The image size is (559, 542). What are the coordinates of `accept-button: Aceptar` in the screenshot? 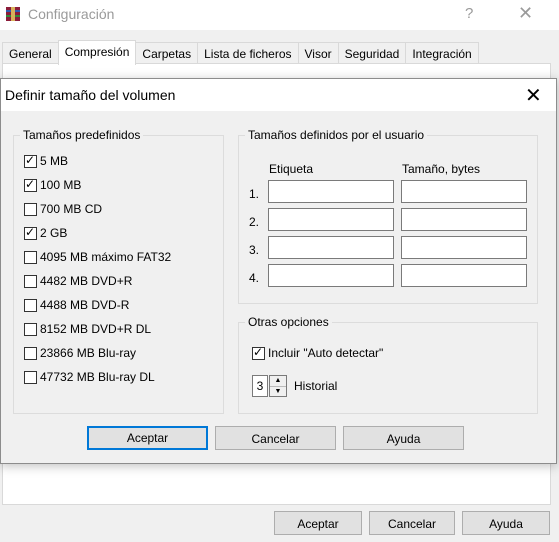 It's located at (147, 438).